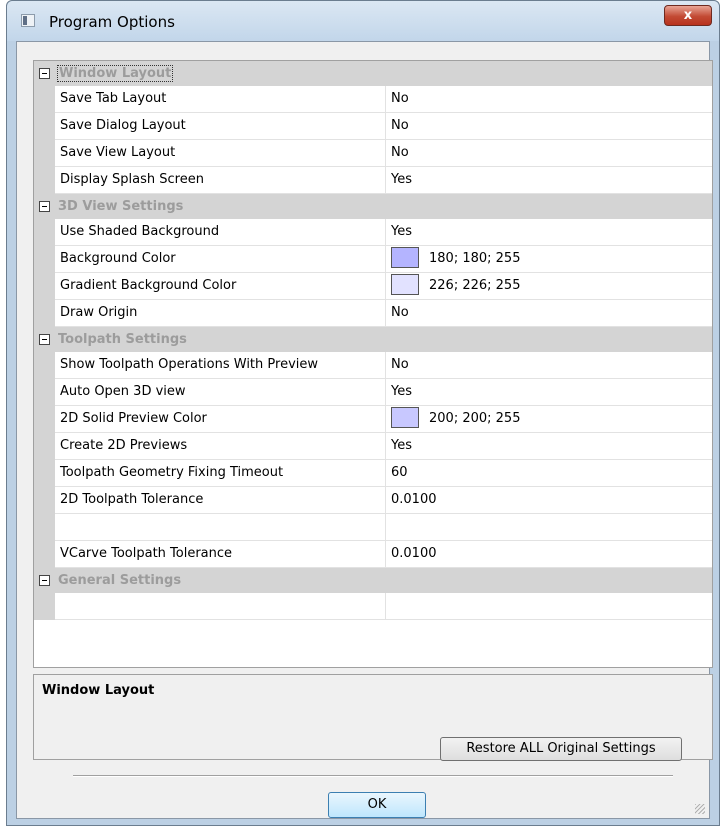 The image size is (727, 830). I want to click on property-row: Auto Open 3D view Yes, so click(373, 392).